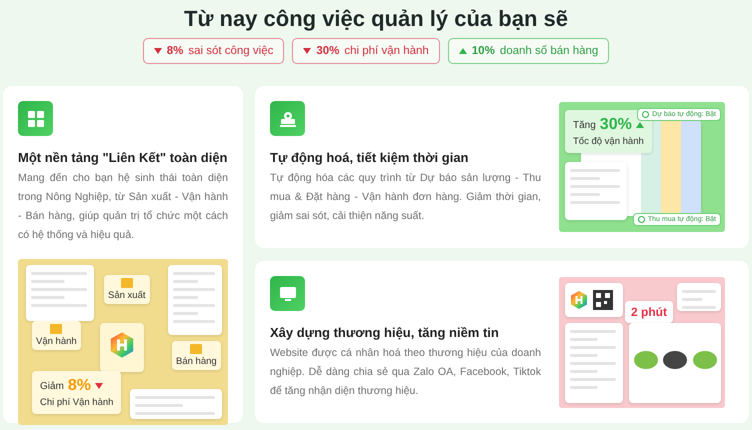 The image size is (752, 430). What do you see at coordinates (196, 361) in the screenshot?
I see `node-label: Bán hàng` at bounding box center [196, 361].